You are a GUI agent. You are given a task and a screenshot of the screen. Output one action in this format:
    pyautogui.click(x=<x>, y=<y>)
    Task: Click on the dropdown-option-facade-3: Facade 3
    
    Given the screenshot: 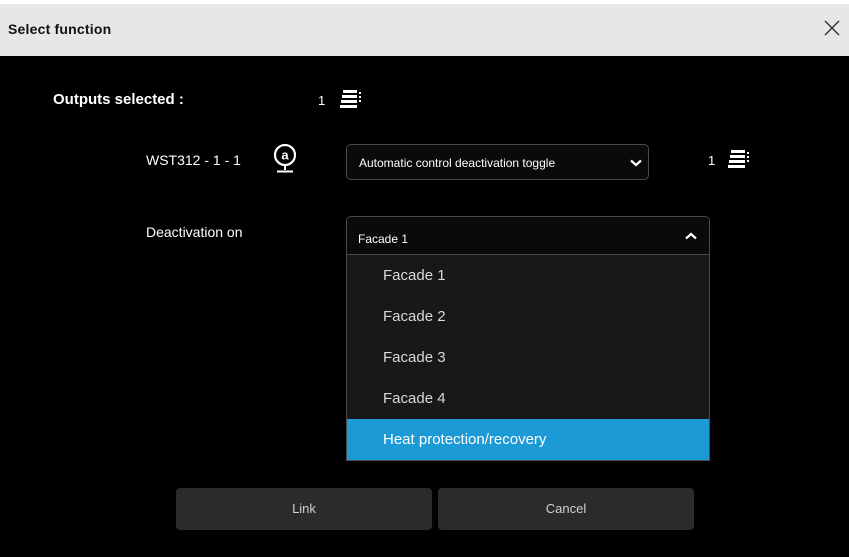 What is the action you would take?
    pyautogui.click(x=528, y=357)
    